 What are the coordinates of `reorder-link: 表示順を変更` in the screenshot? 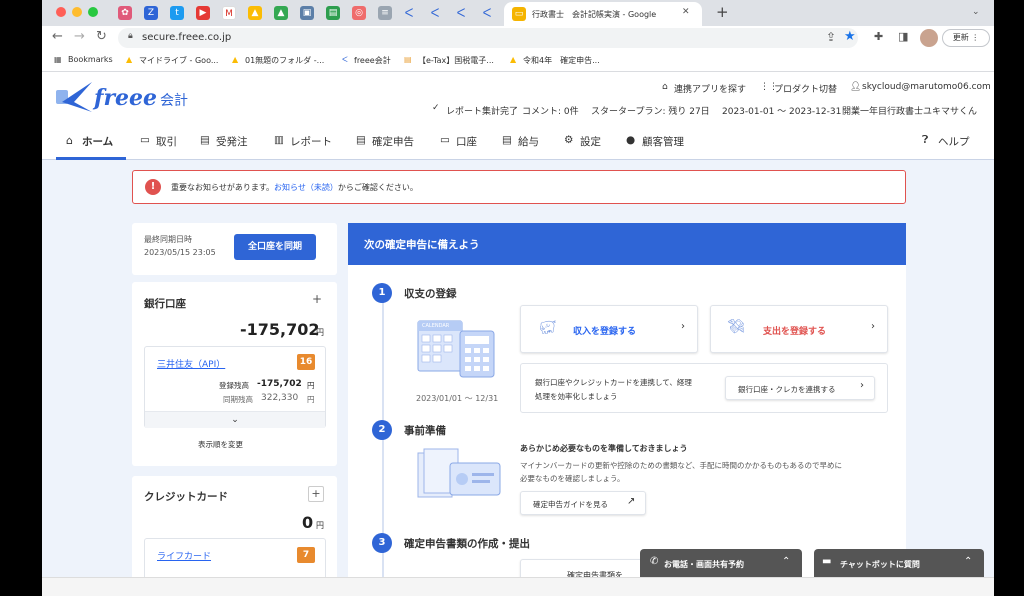 It's located at (220, 444).